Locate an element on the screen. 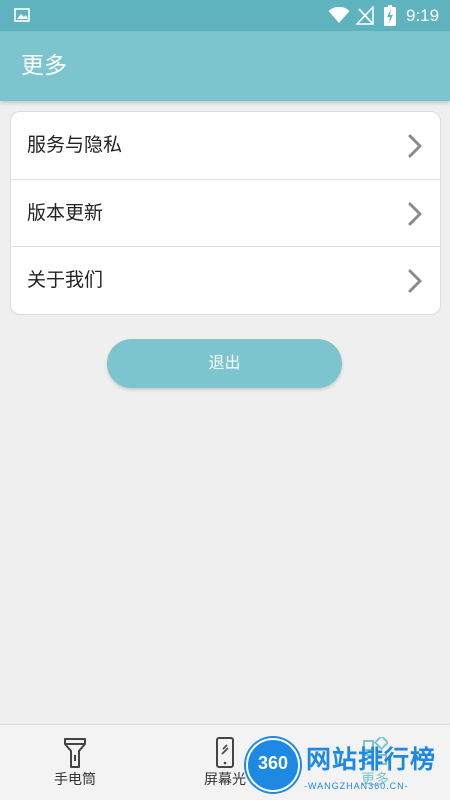 This screenshot has width=450, height=800. status-bar: 9:19 is located at coordinates (225, 15).